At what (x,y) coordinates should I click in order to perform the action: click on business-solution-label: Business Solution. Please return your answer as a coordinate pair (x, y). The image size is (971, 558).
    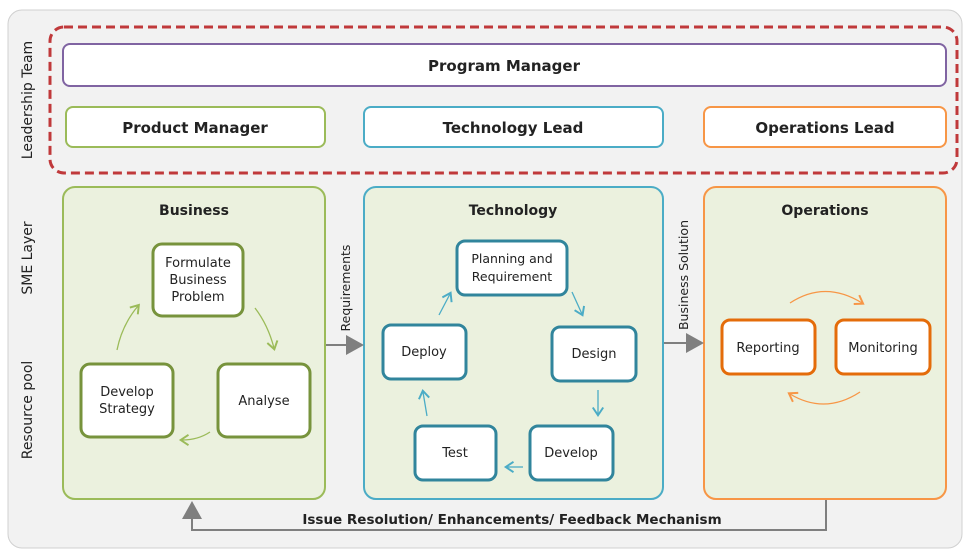
    Looking at the image, I should click on (683, 275).